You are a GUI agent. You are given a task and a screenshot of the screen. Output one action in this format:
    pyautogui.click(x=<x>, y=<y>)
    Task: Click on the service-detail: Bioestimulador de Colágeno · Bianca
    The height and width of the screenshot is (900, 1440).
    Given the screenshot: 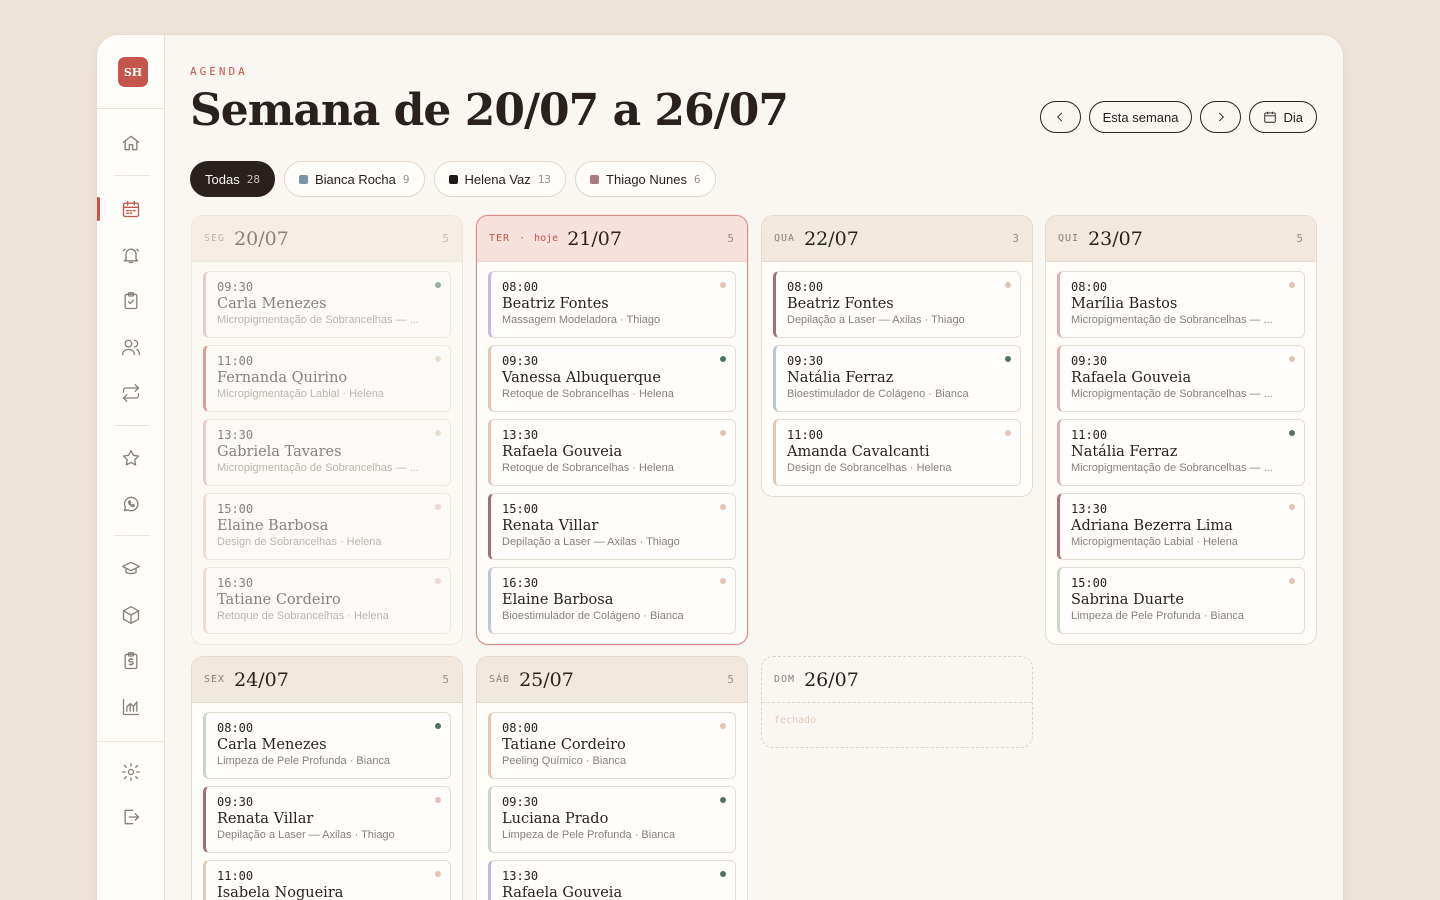 What is the action you would take?
    pyautogui.click(x=878, y=394)
    